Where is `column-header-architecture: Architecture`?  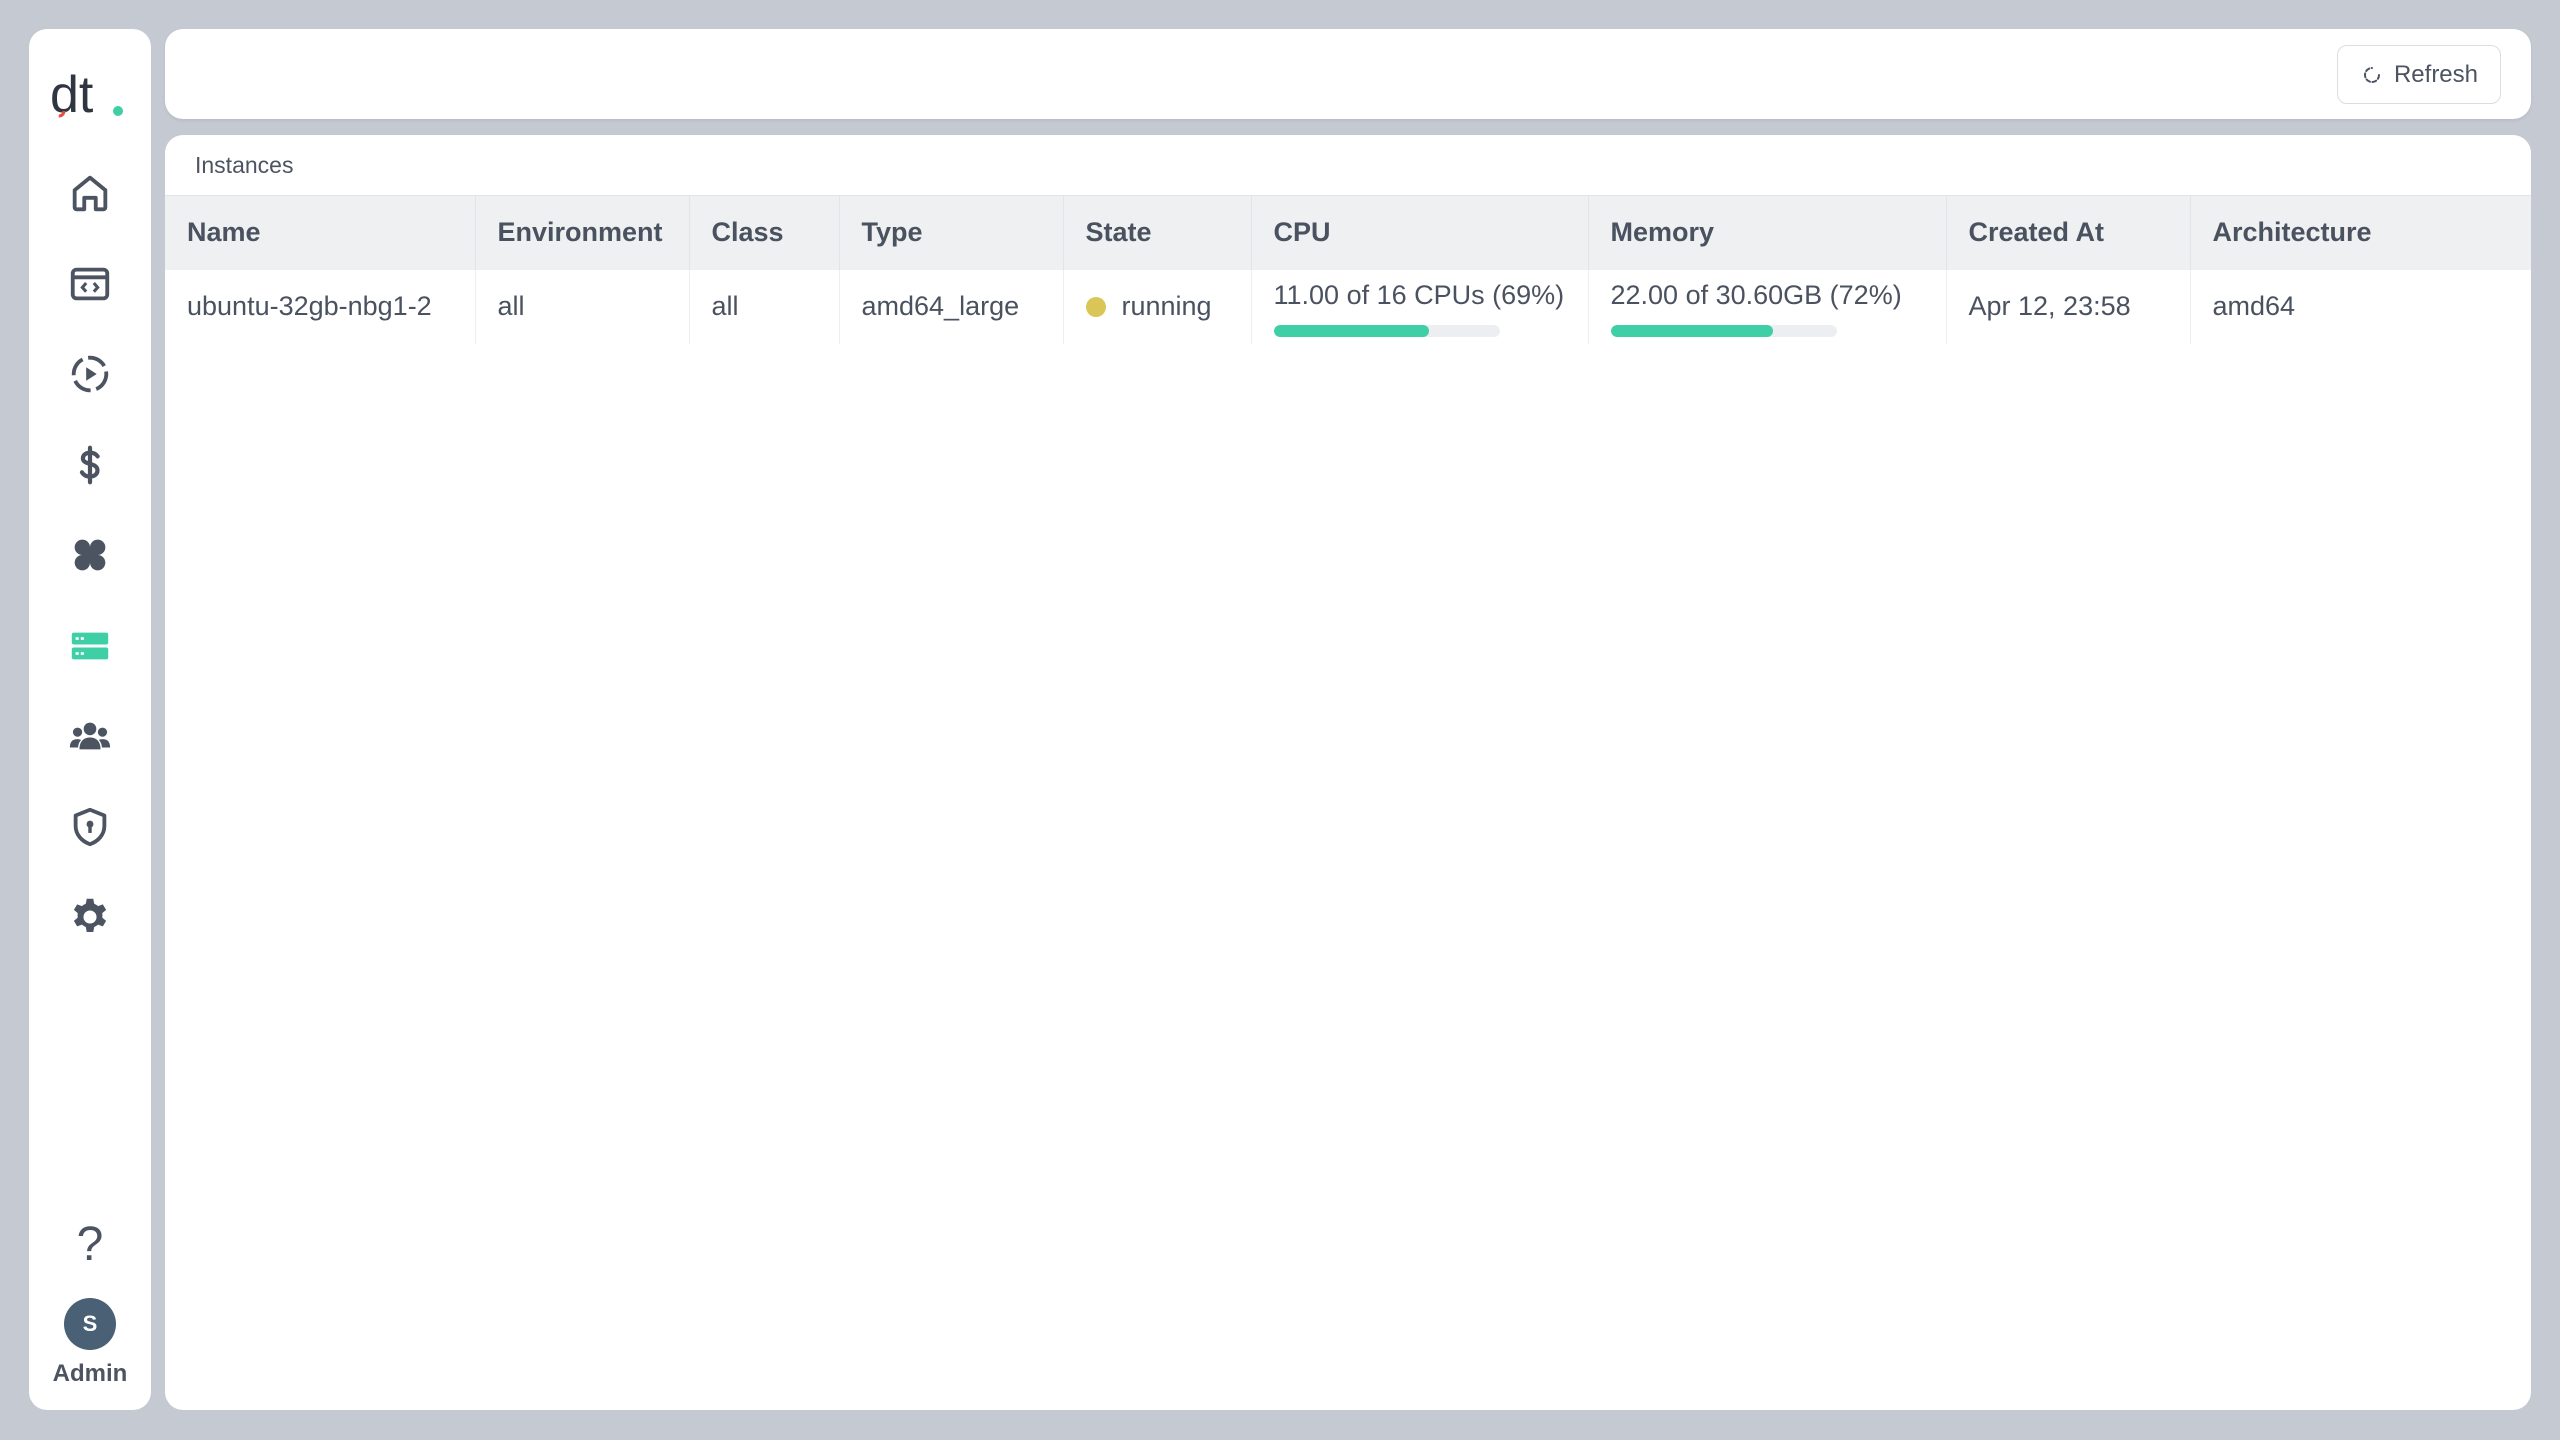
column-header-architecture: Architecture is located at coordinates (2360, 232).